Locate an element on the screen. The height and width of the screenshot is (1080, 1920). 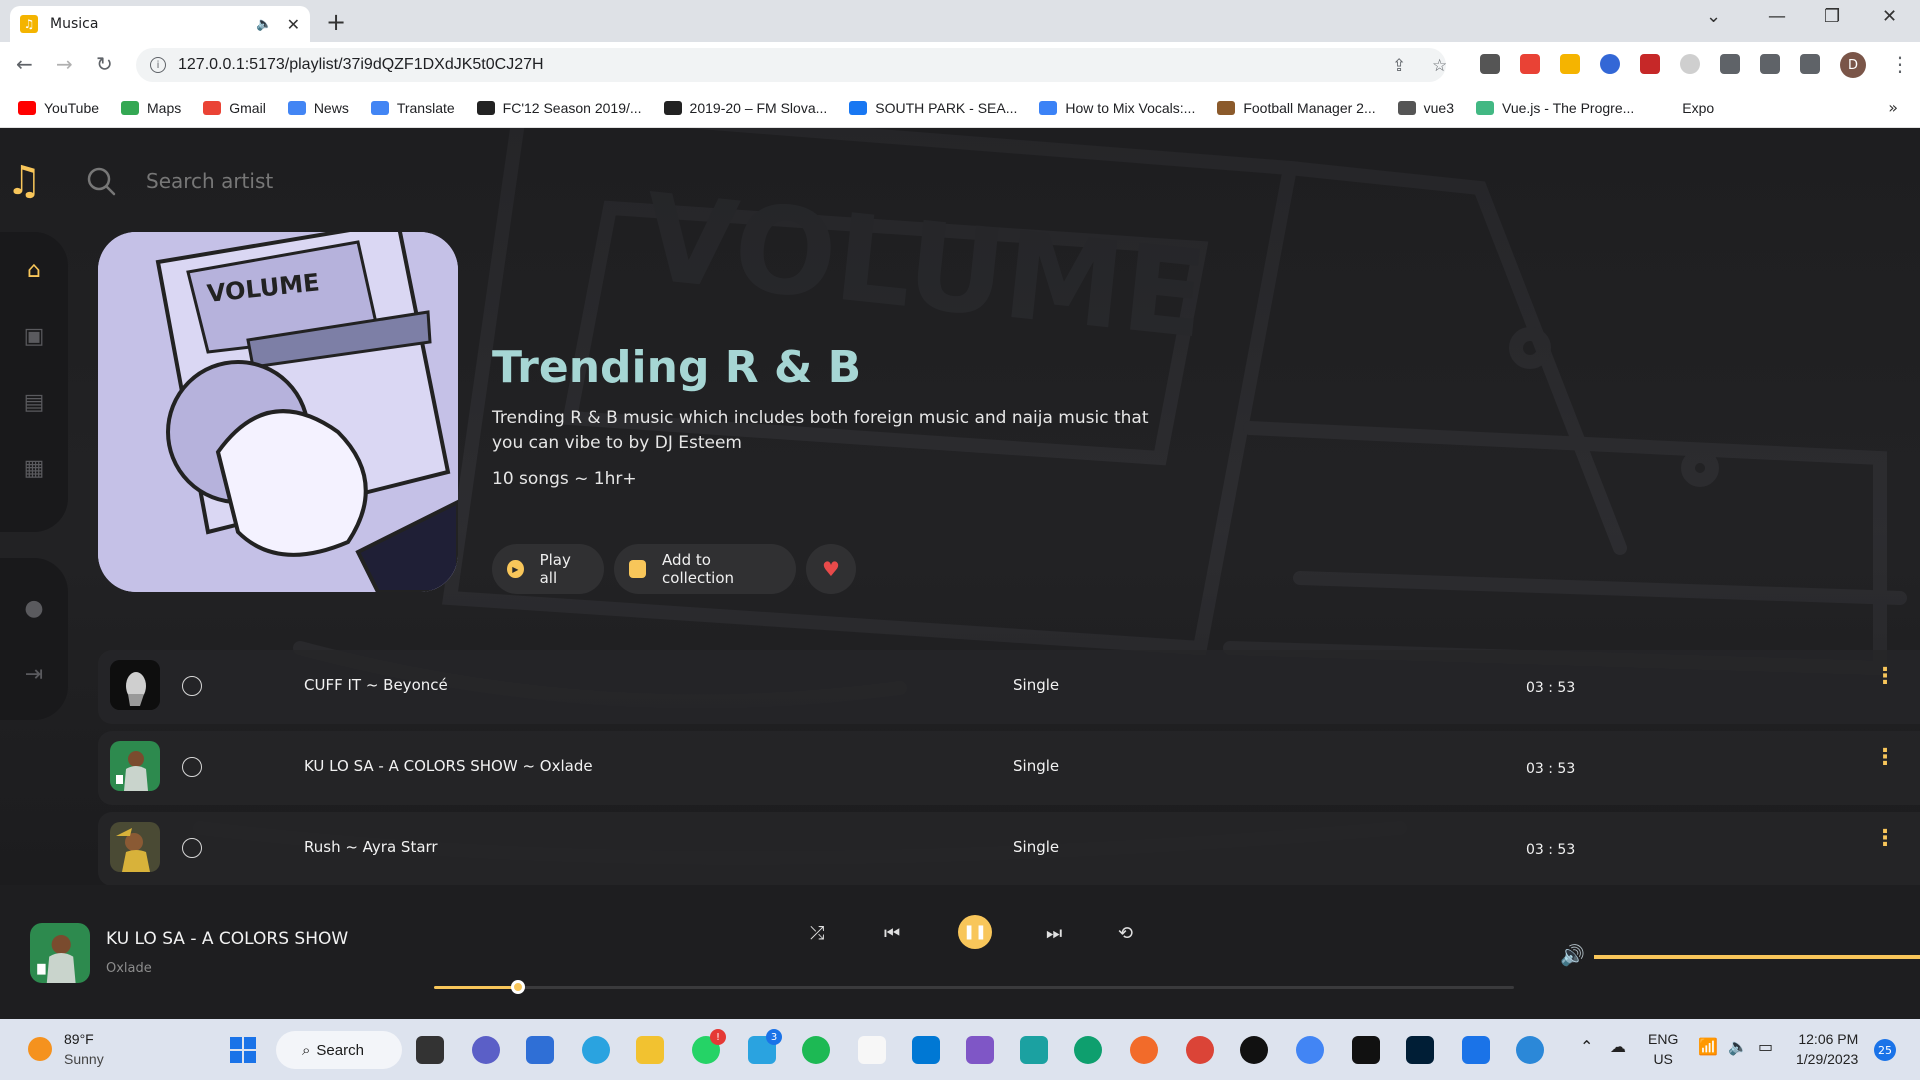
bookmarks-overflow-icon: » is located at coordinates (1893, 107).